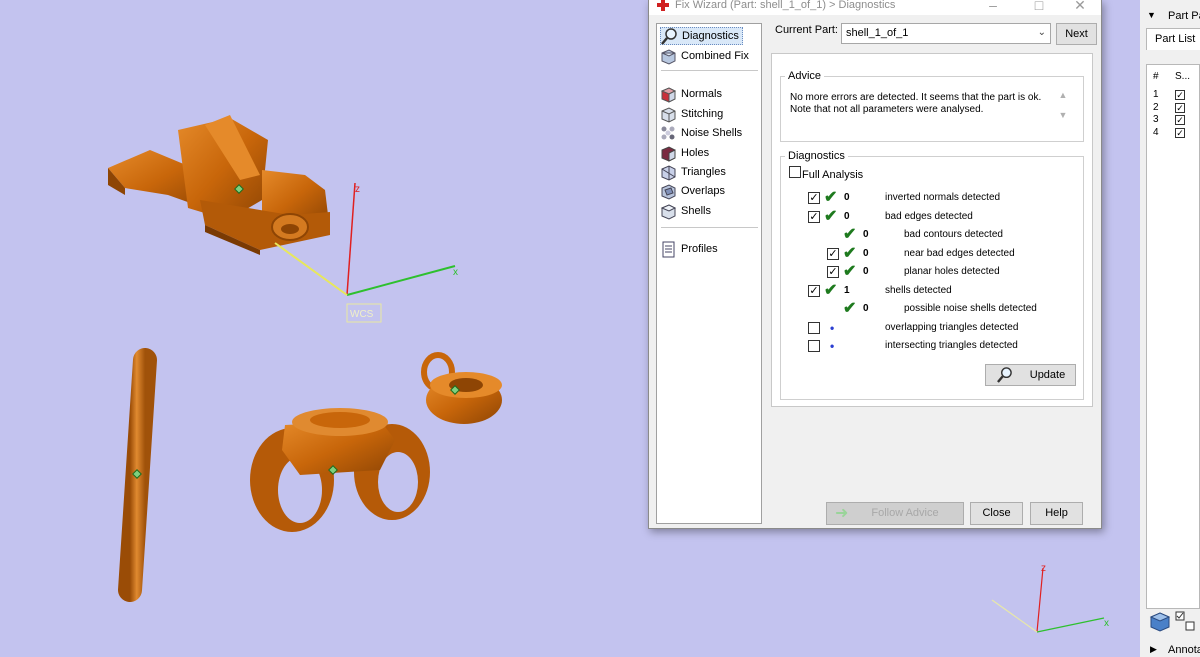 Image resolution: width=1200 pixels, height=657 pixels. Describe the element at coordinates (932, 253) in the screenshot. I see `diagnostic-row: ✓ ✔ 0 near bad edges detected` at that location.